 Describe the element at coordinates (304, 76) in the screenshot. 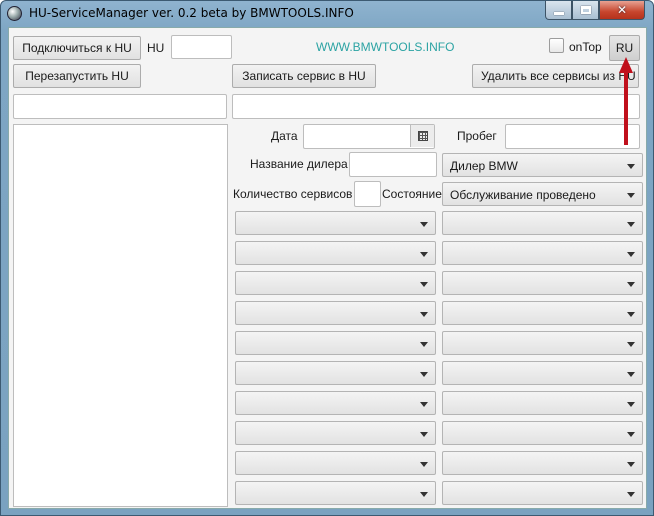

I see `write-service-button: Записать сервис в HU` at that location.